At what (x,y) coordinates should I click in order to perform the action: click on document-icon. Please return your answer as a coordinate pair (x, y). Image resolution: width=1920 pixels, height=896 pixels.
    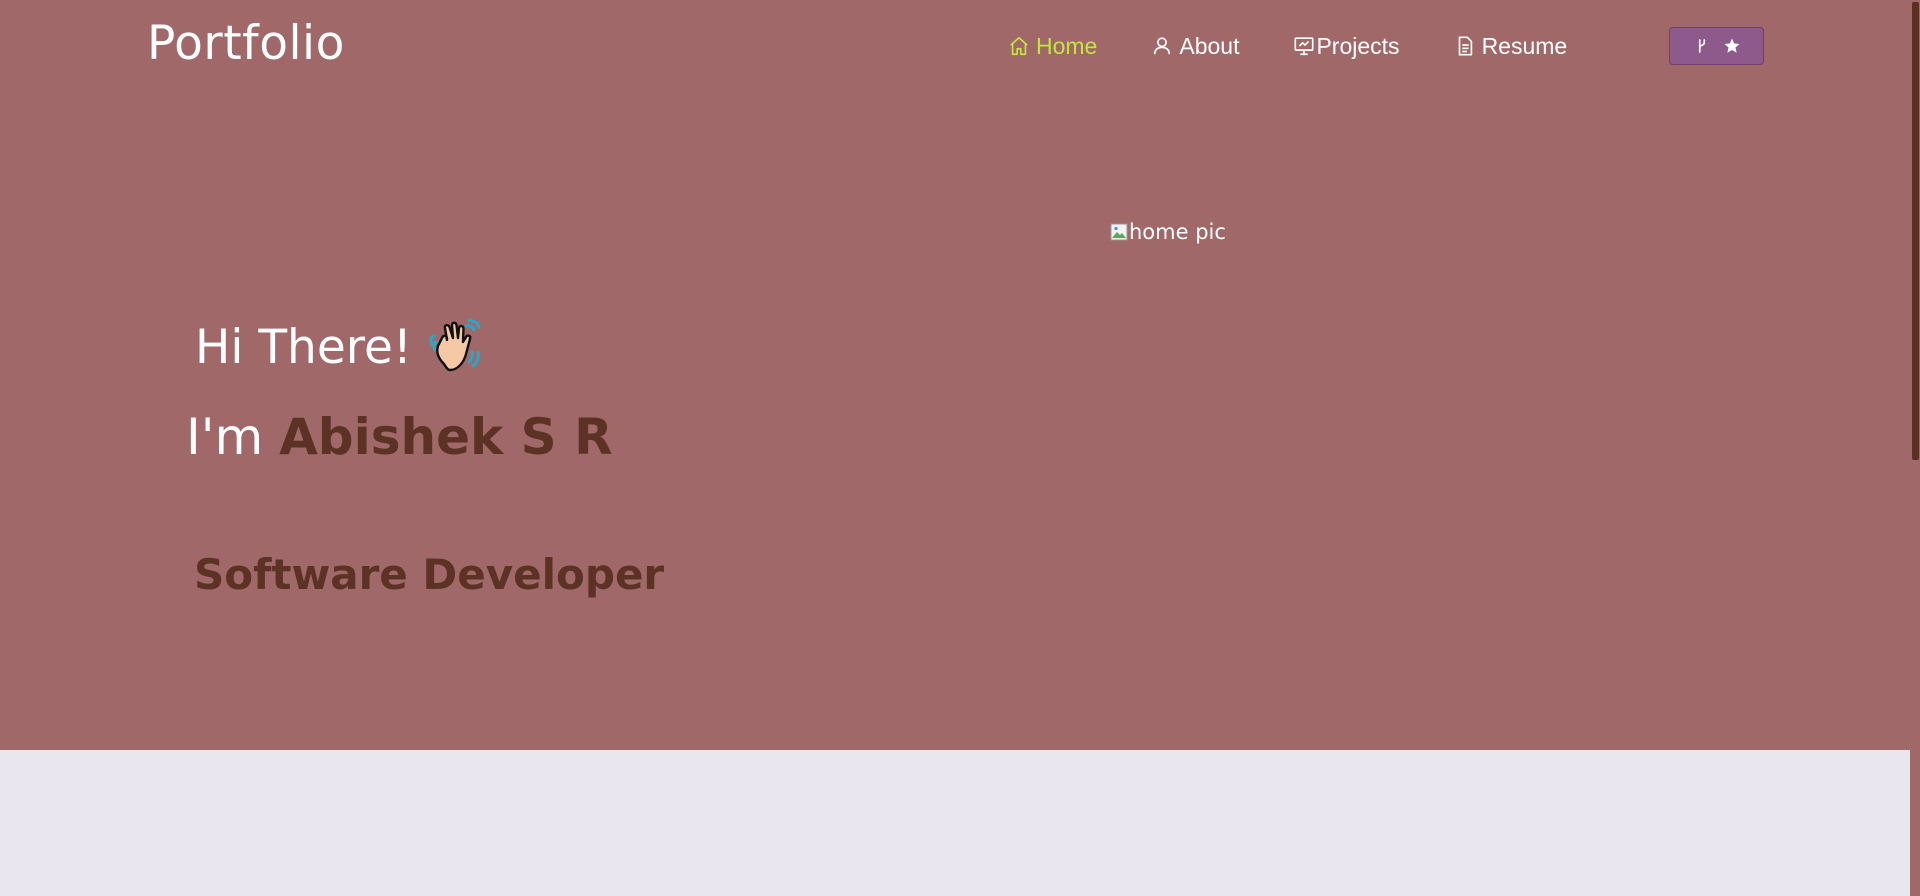
    Looking at the image, I should click on (1465, 46).